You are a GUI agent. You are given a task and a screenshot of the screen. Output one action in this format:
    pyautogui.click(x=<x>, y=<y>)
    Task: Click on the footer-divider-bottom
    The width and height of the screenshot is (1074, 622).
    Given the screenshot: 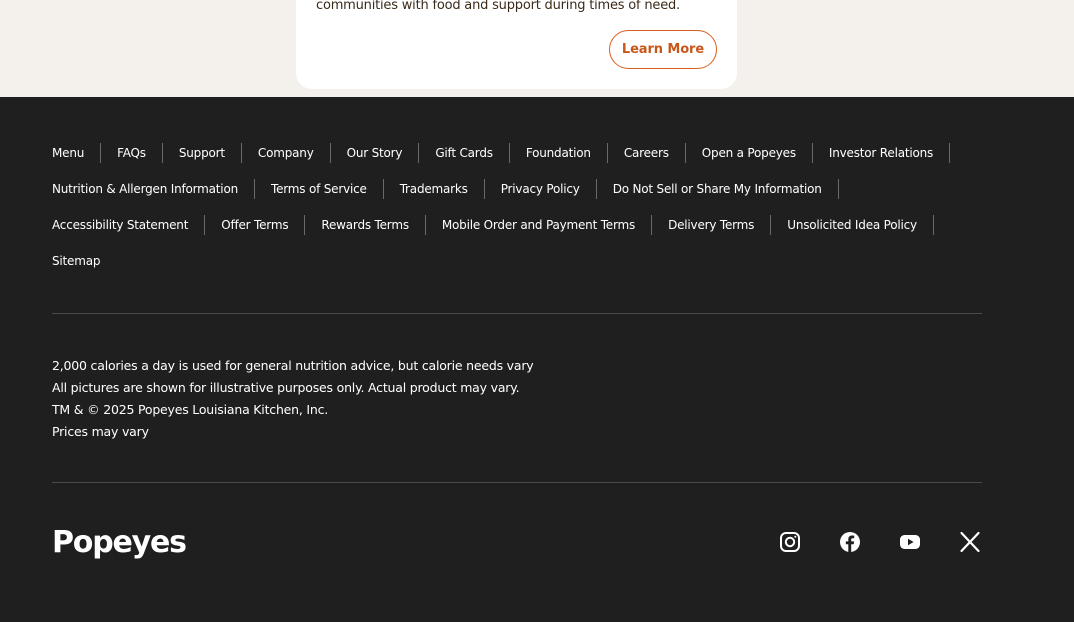 What is the action you would take?
    pyautogui.click(x=517, y=482)
    